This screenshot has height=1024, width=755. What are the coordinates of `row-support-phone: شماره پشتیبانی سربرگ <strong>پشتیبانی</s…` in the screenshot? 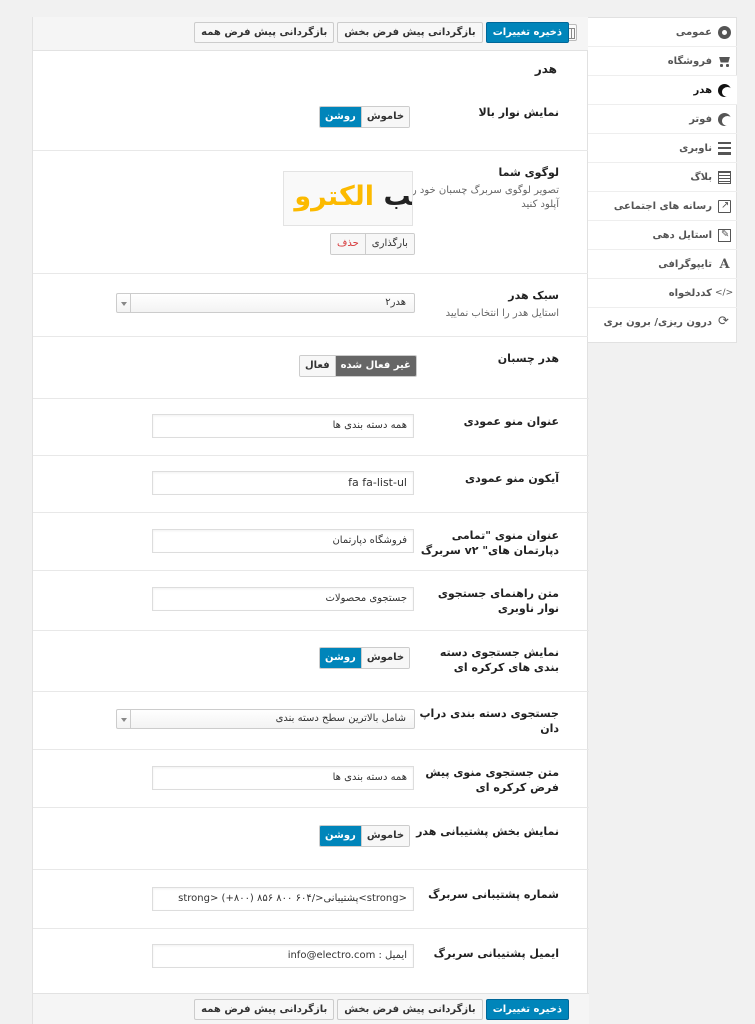 It's located at (311, 899).